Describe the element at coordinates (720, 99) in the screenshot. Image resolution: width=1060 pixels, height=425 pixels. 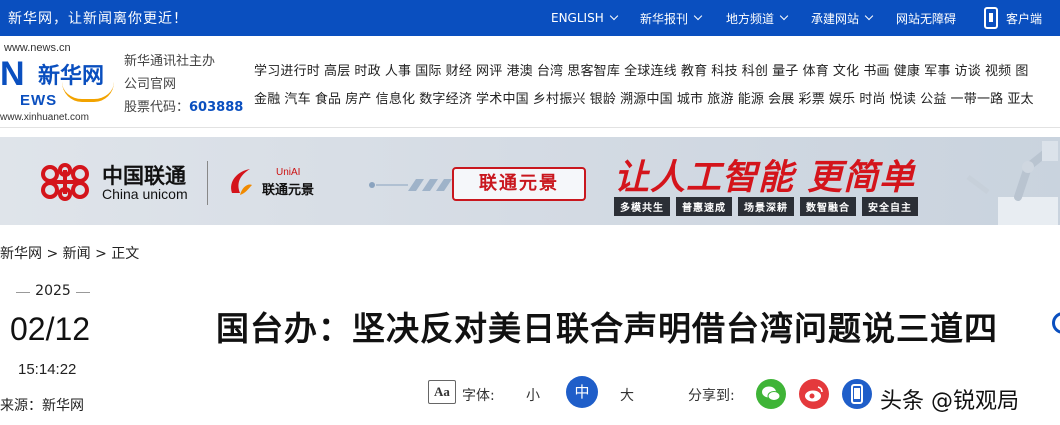
I see `channel-link: 旅游` at that location.